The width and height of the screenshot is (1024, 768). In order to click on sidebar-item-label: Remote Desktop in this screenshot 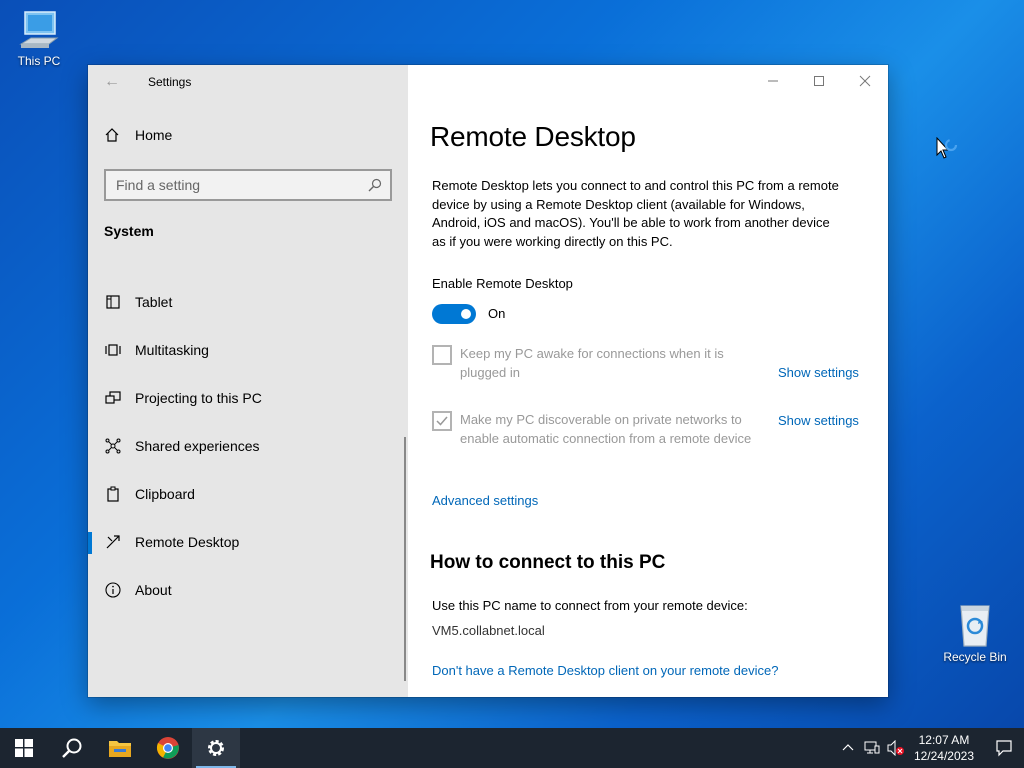, I will do `click(187, 542)`.